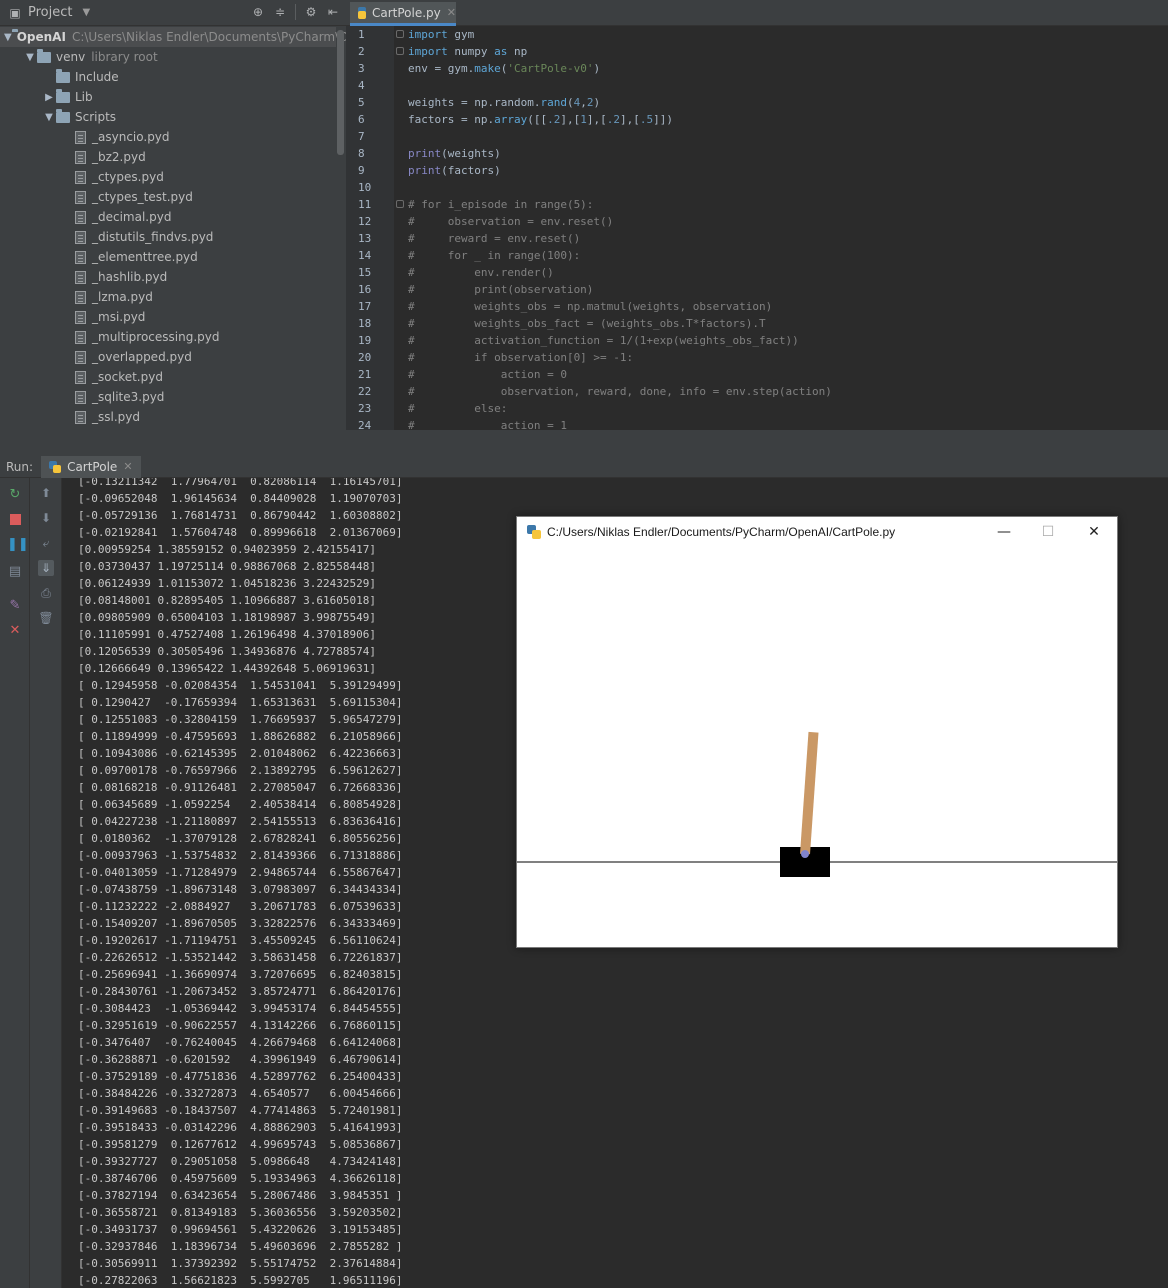 This screenshot has height=1288, width=1168. What do you see at coordinates (788, 34) in the screenshot?
I see `code-line: import gym` at bounding box center [788, 34].